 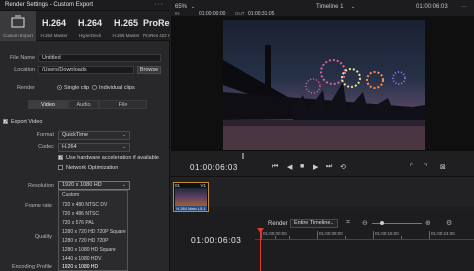 What do you see at coordinates (18, 21) in the screenshot?
I see `custom-export-icon` at bounding box center [18, 21].